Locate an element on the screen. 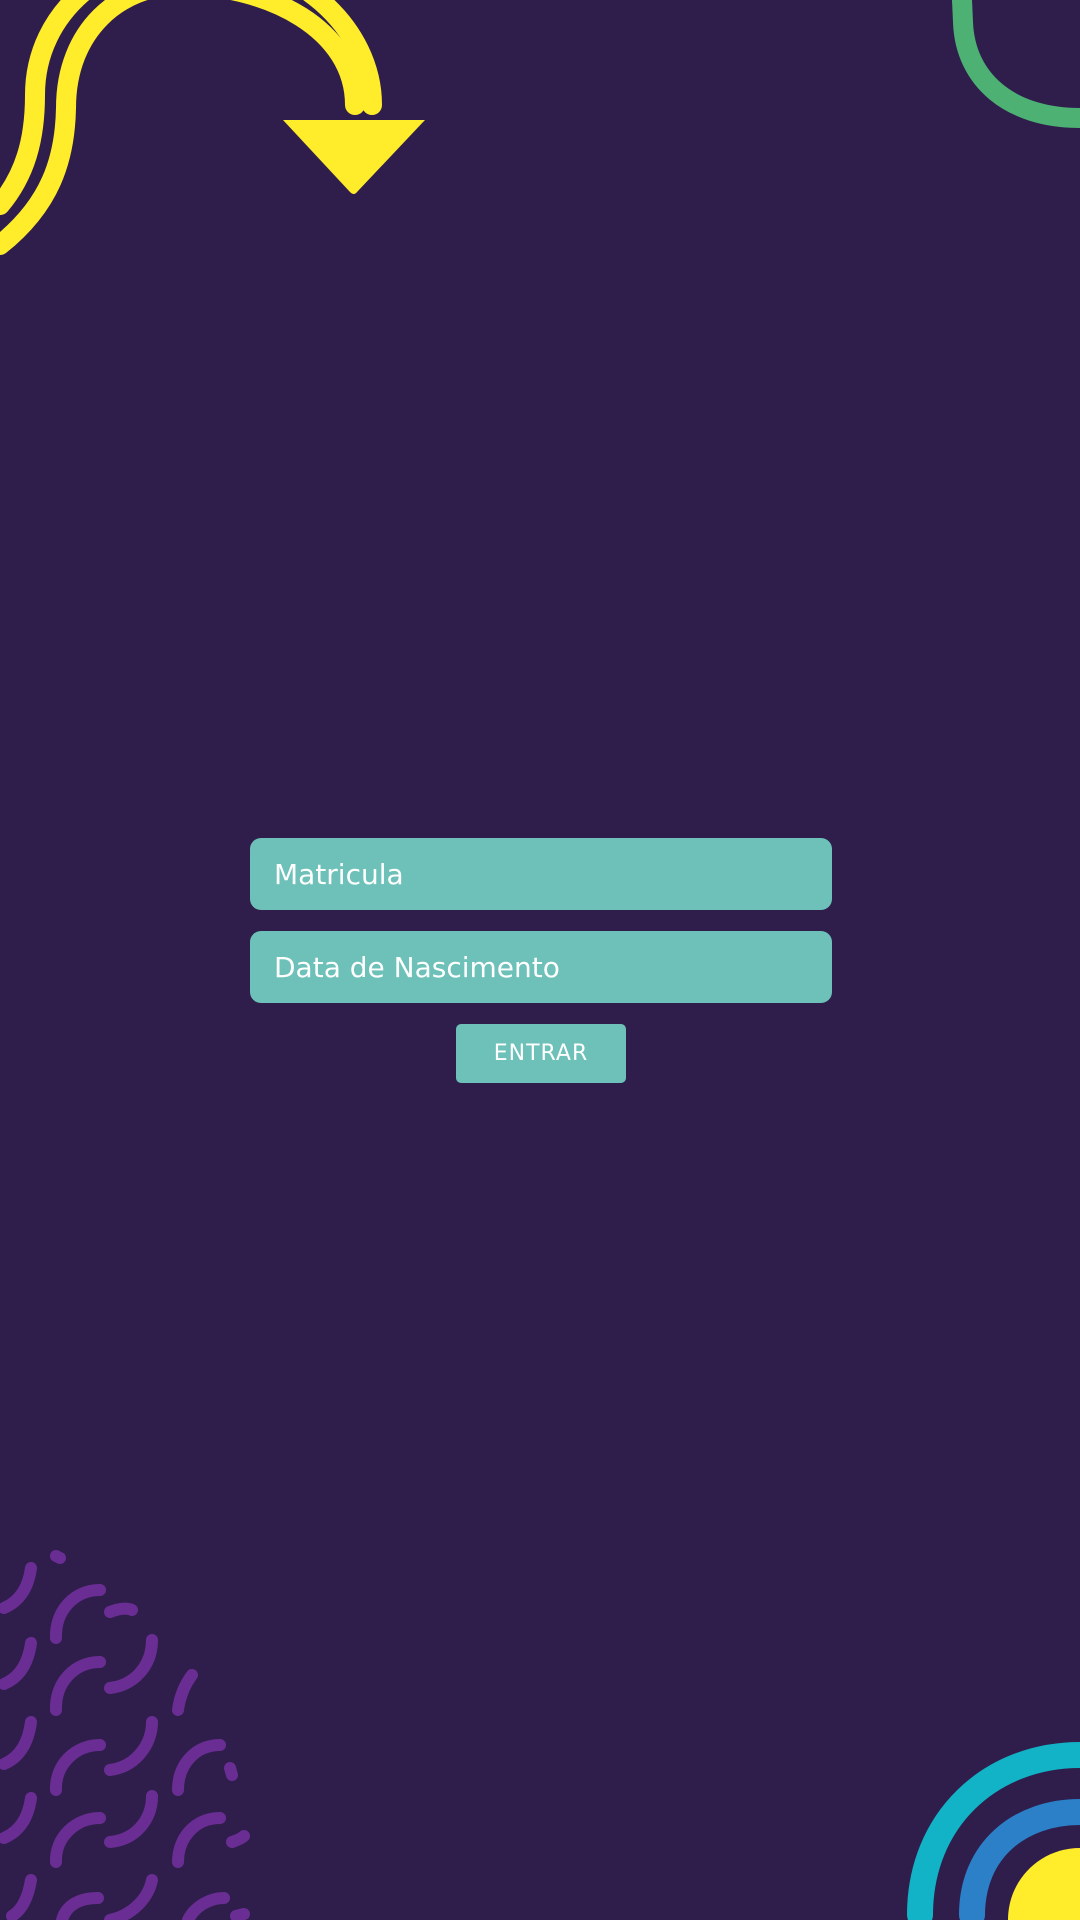 This screenshot has height=1920, width=1080. enter-button: ENTRAR is located at coordinates (541, 1053).